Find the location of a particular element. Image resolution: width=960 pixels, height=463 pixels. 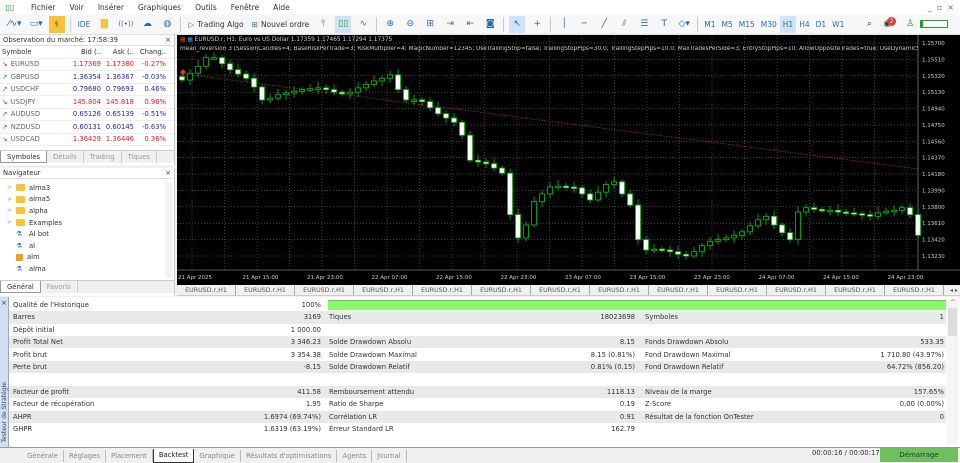

menu-graphiques: Graphiques is located at coordinates (159, 7).